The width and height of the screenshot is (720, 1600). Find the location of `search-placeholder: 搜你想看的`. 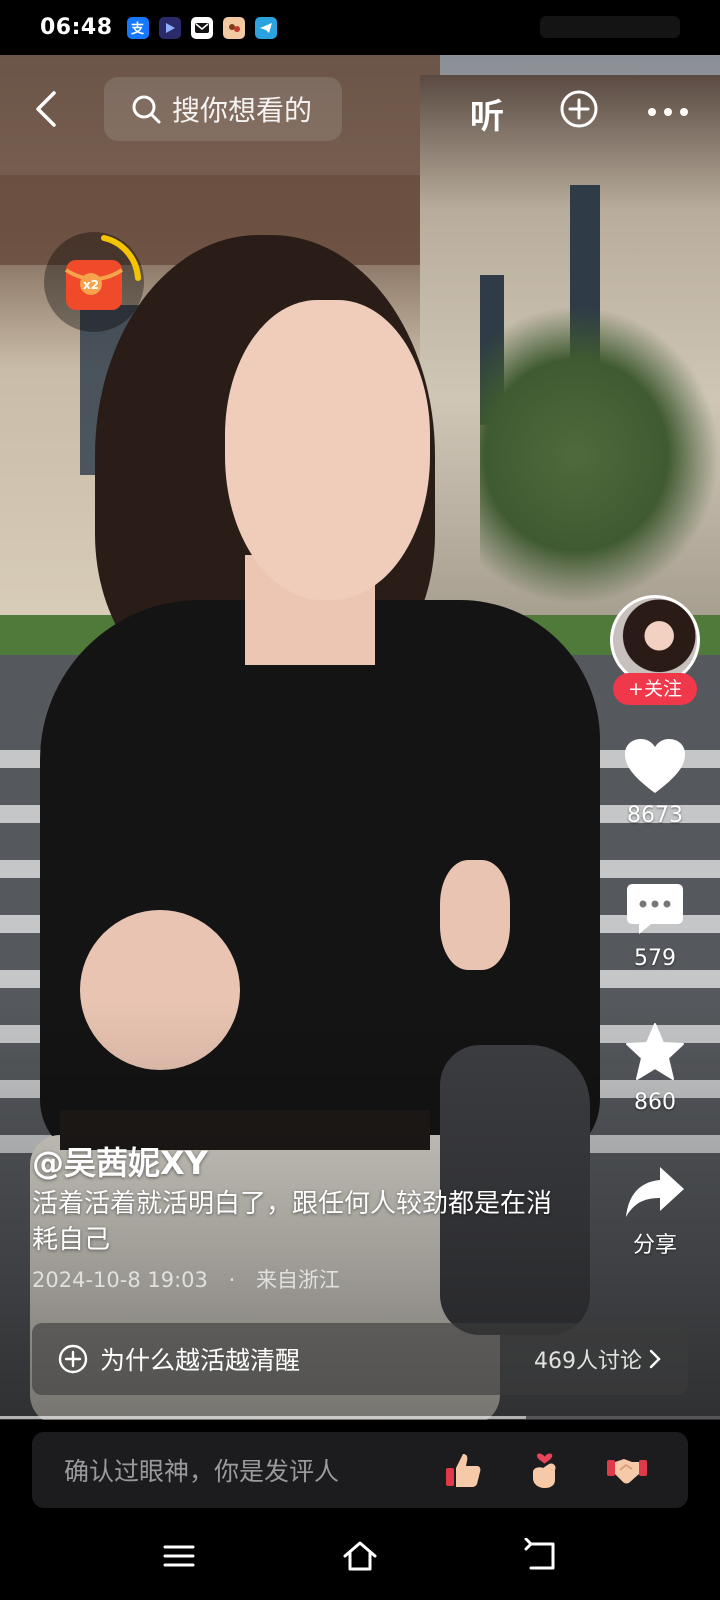

search-placeholder: 搜你想看的 is located at coordinates (242, 110).